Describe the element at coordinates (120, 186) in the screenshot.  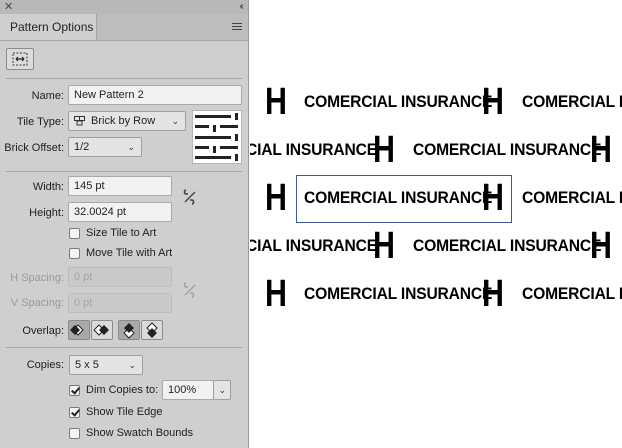
I see `width-field: 145 pt` at that location.